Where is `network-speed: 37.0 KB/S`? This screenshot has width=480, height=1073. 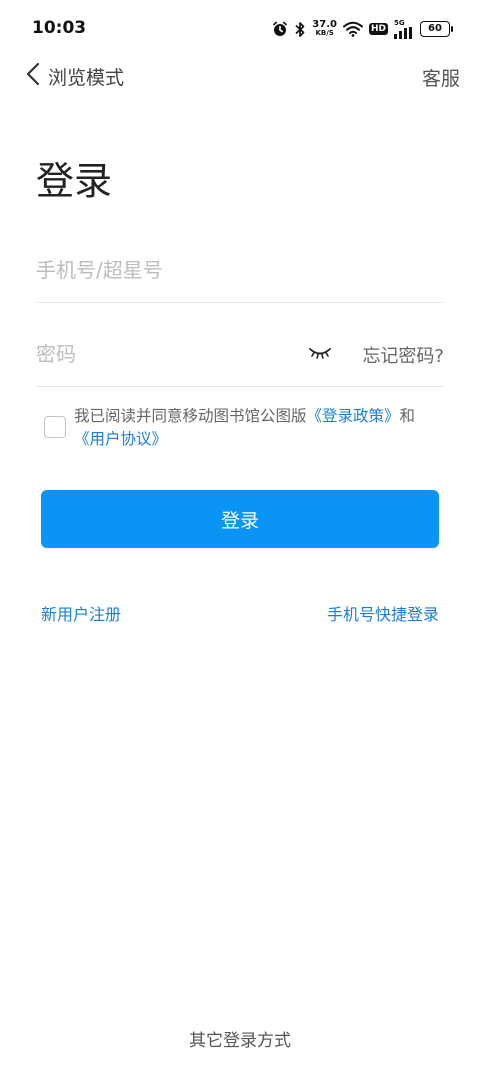 network-speed: 37.0 KB/S is located at coordinates (324, 29).